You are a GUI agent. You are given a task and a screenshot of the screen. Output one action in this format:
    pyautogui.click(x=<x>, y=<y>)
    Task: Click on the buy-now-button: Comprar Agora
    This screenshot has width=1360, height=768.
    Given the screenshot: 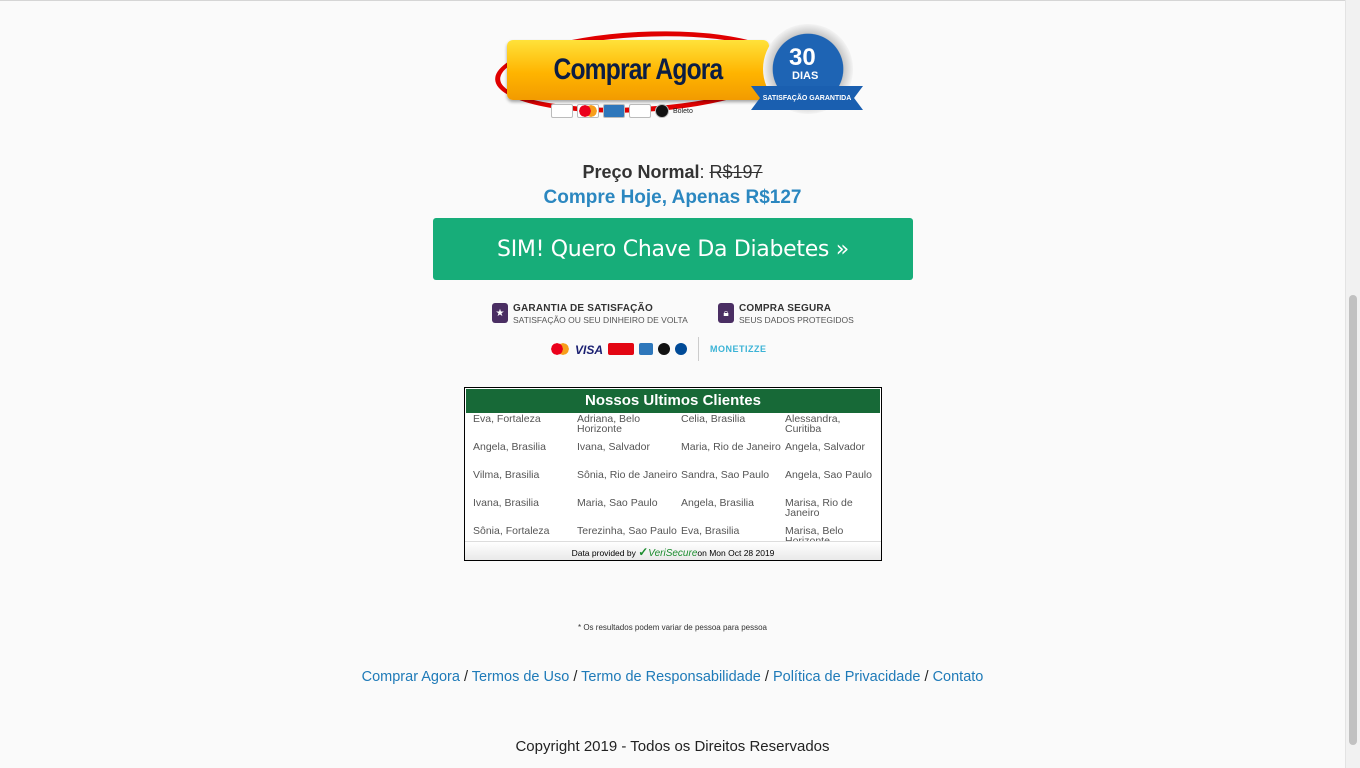 What is the action you would take?
    pyautogui.click(x=638, y=70)
    